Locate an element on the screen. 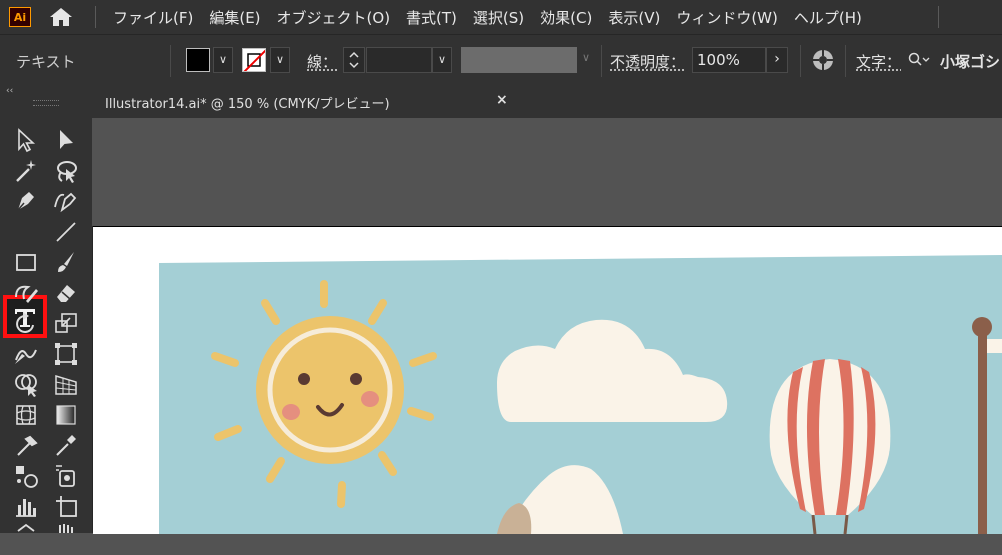  lasso-tool-icon is located at coordinates (66, 171).